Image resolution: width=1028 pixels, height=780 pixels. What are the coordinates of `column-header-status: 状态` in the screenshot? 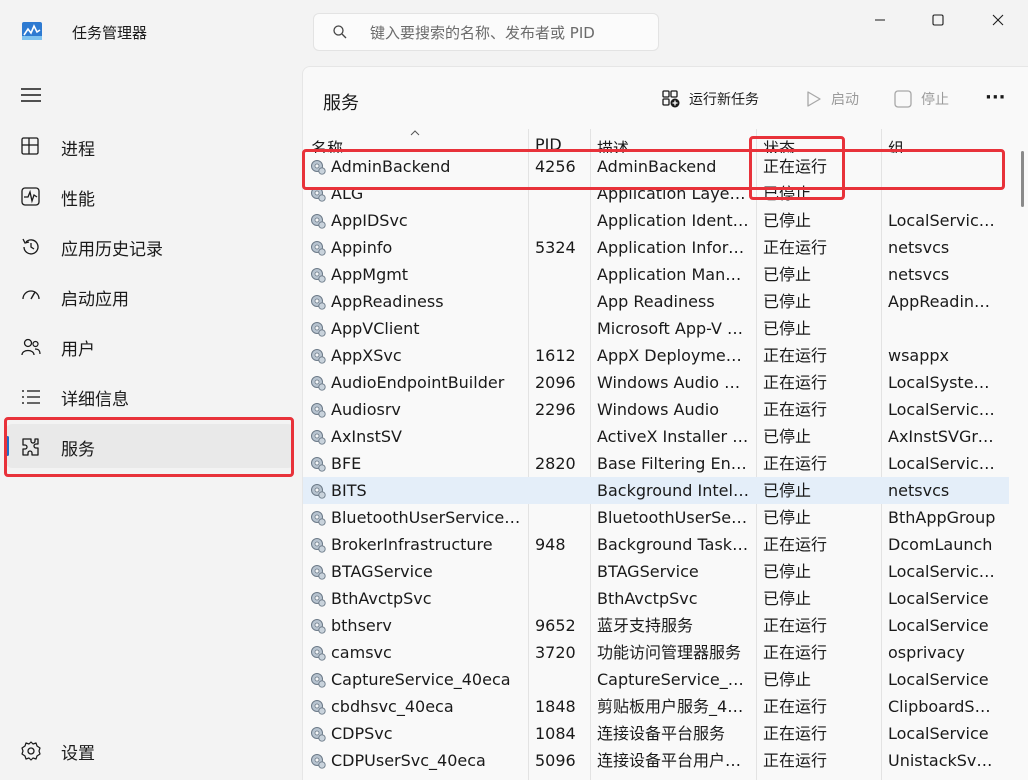 It's located at (779, 144).